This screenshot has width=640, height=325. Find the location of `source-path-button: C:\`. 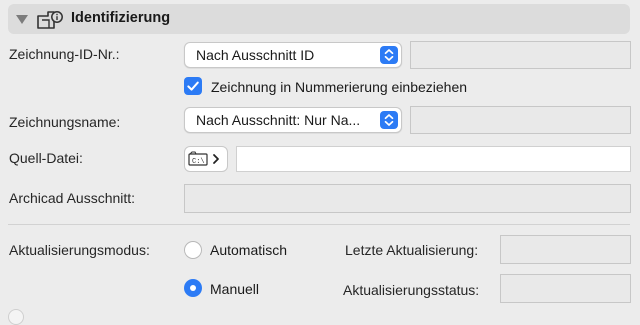

source-path-button: C:\ is located at coordinates (206, 159).